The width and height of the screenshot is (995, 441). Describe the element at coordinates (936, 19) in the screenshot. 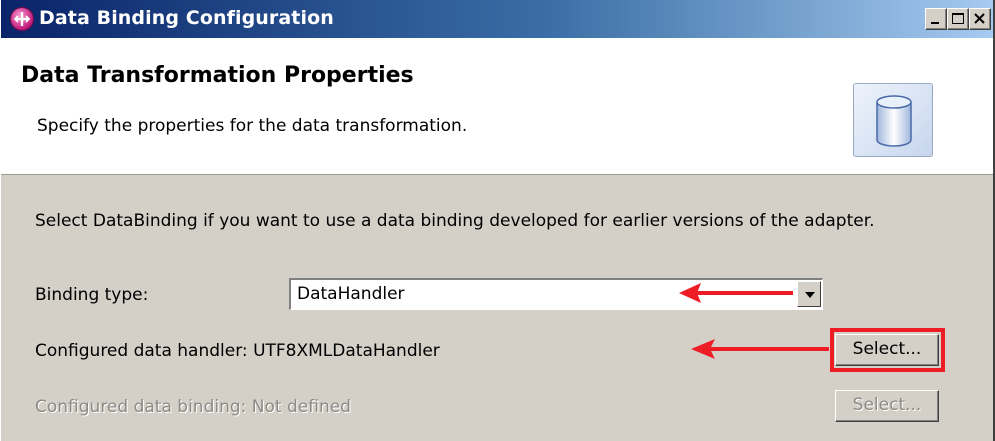

I see `minimize-button` at that location.